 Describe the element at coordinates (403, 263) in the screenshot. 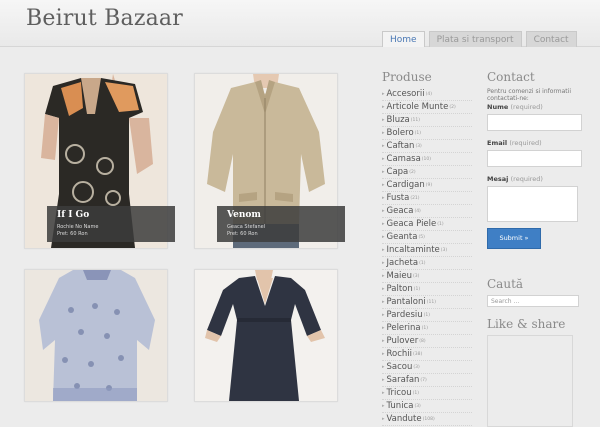

I see `category-name: Jacheta` at that location.